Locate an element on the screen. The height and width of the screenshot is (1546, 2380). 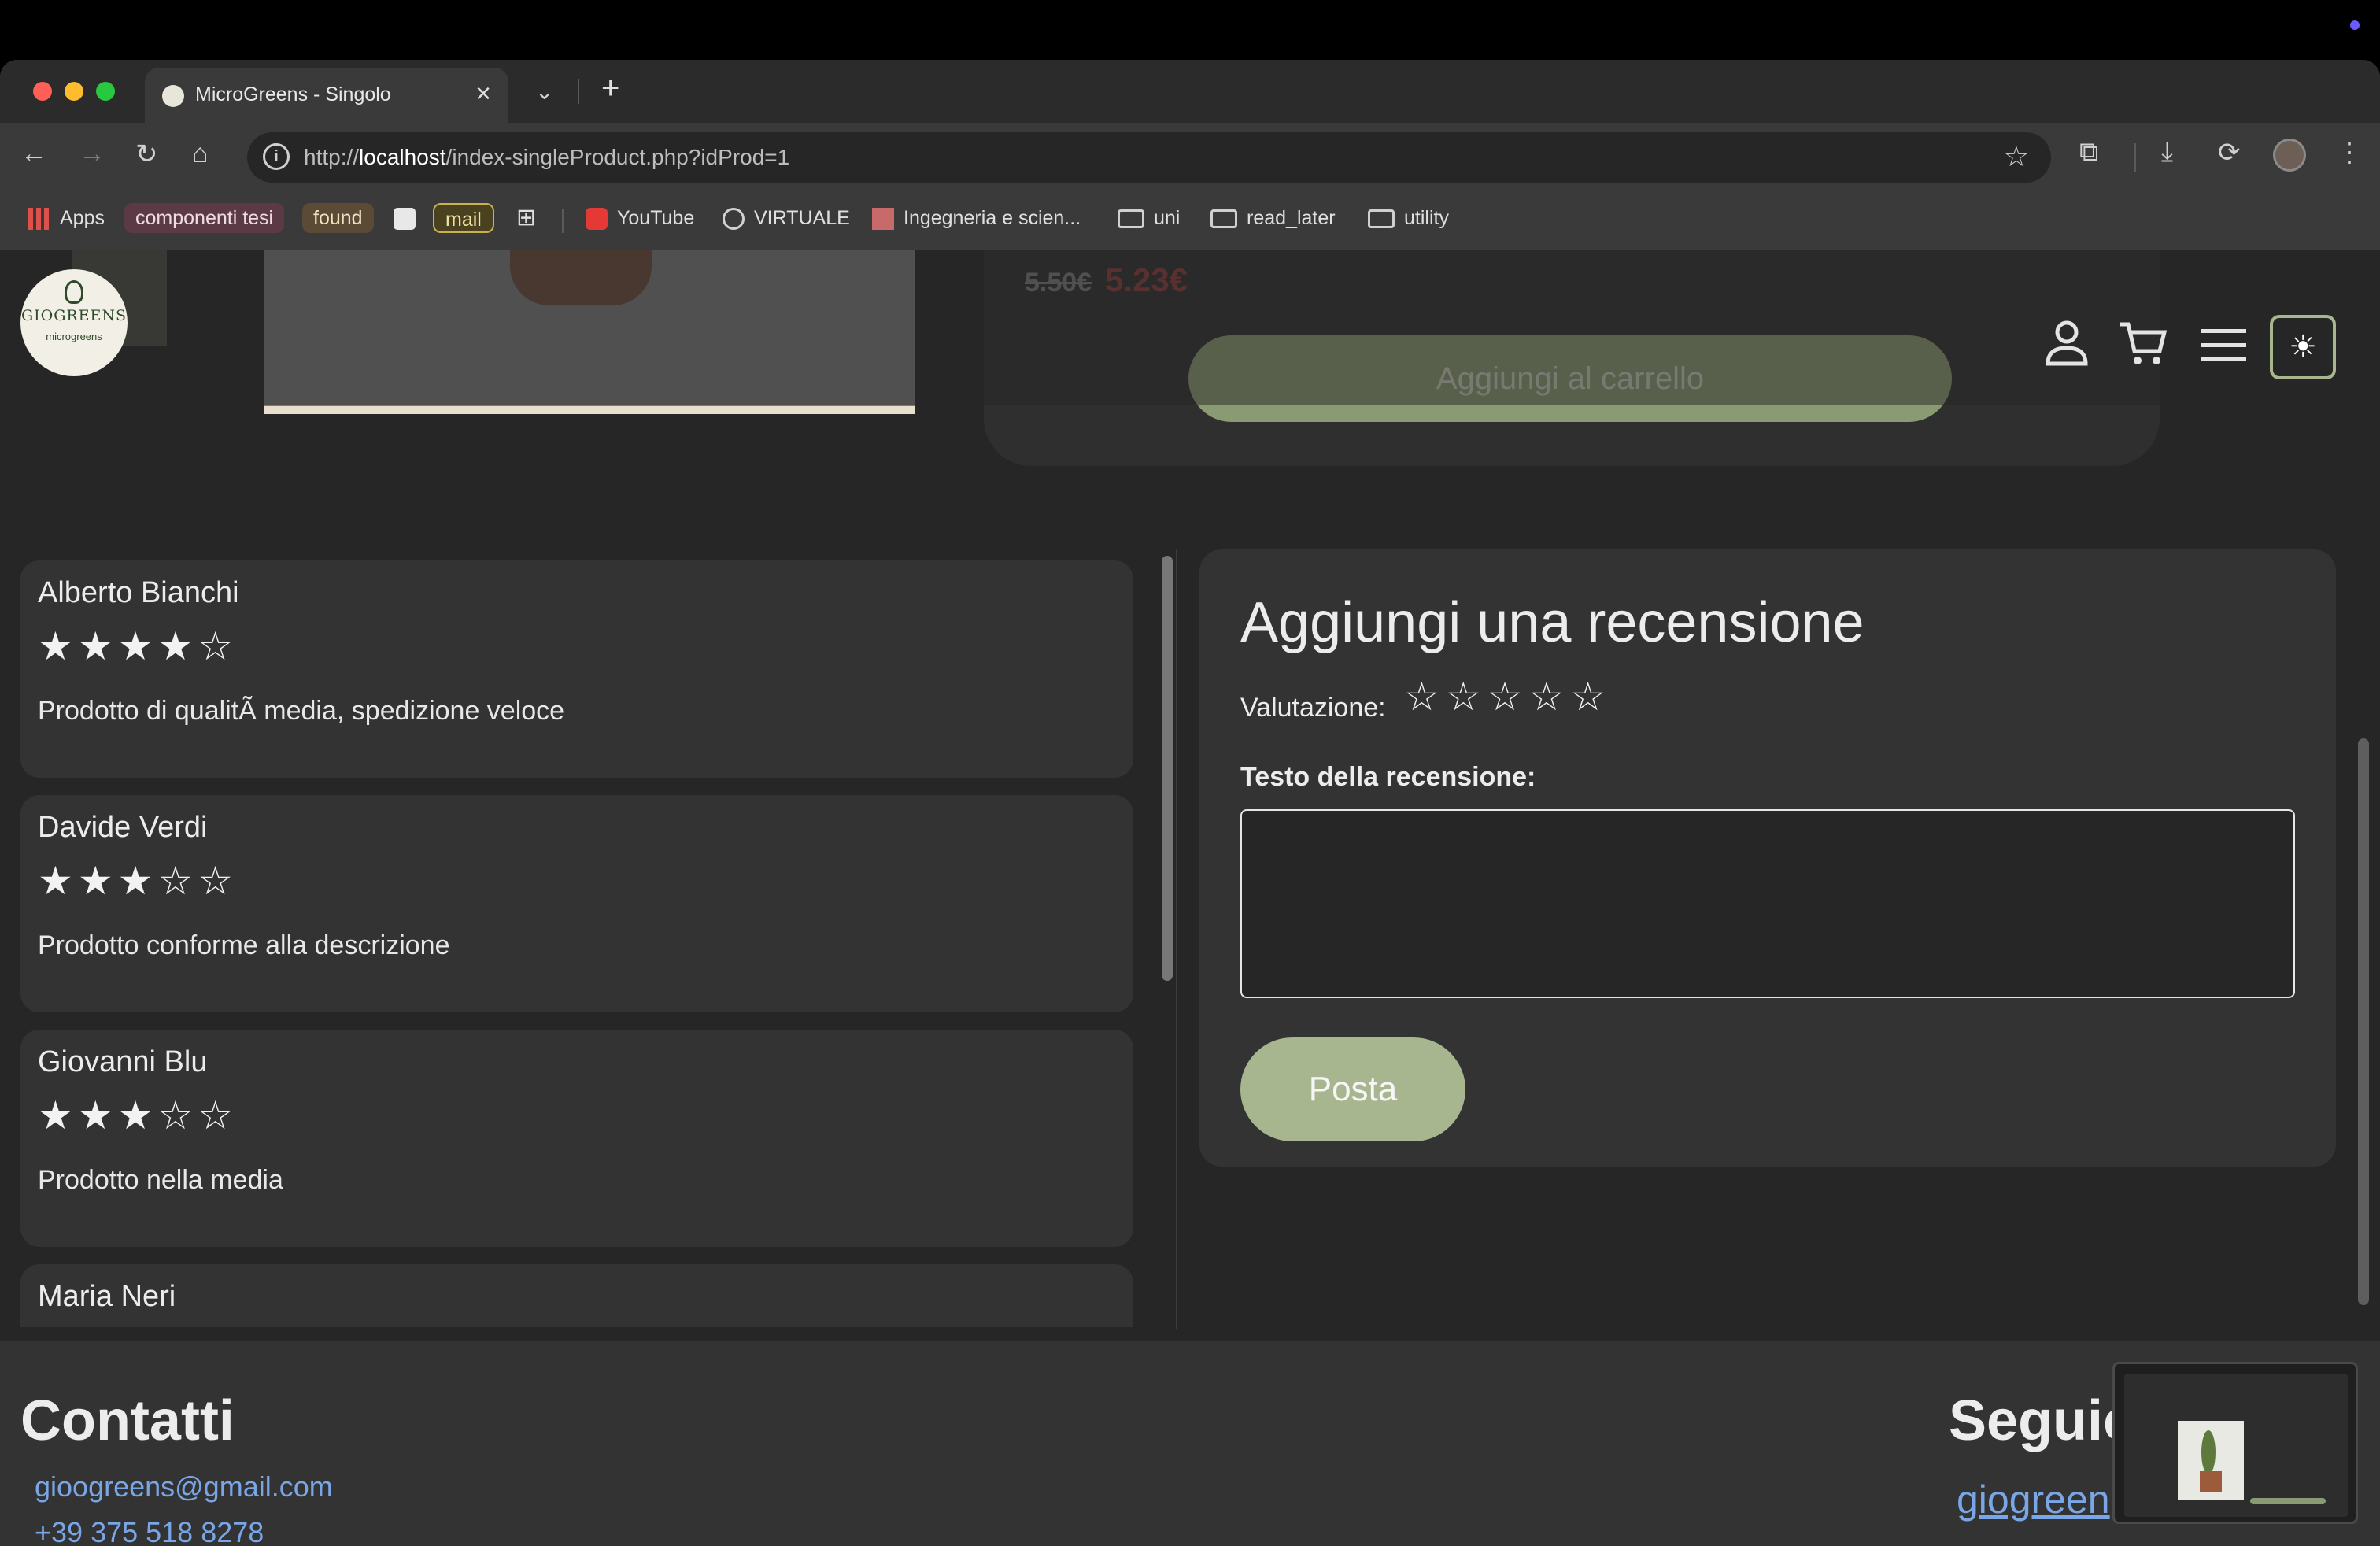
status-dot-icon is located at coordinates (2355, 25).